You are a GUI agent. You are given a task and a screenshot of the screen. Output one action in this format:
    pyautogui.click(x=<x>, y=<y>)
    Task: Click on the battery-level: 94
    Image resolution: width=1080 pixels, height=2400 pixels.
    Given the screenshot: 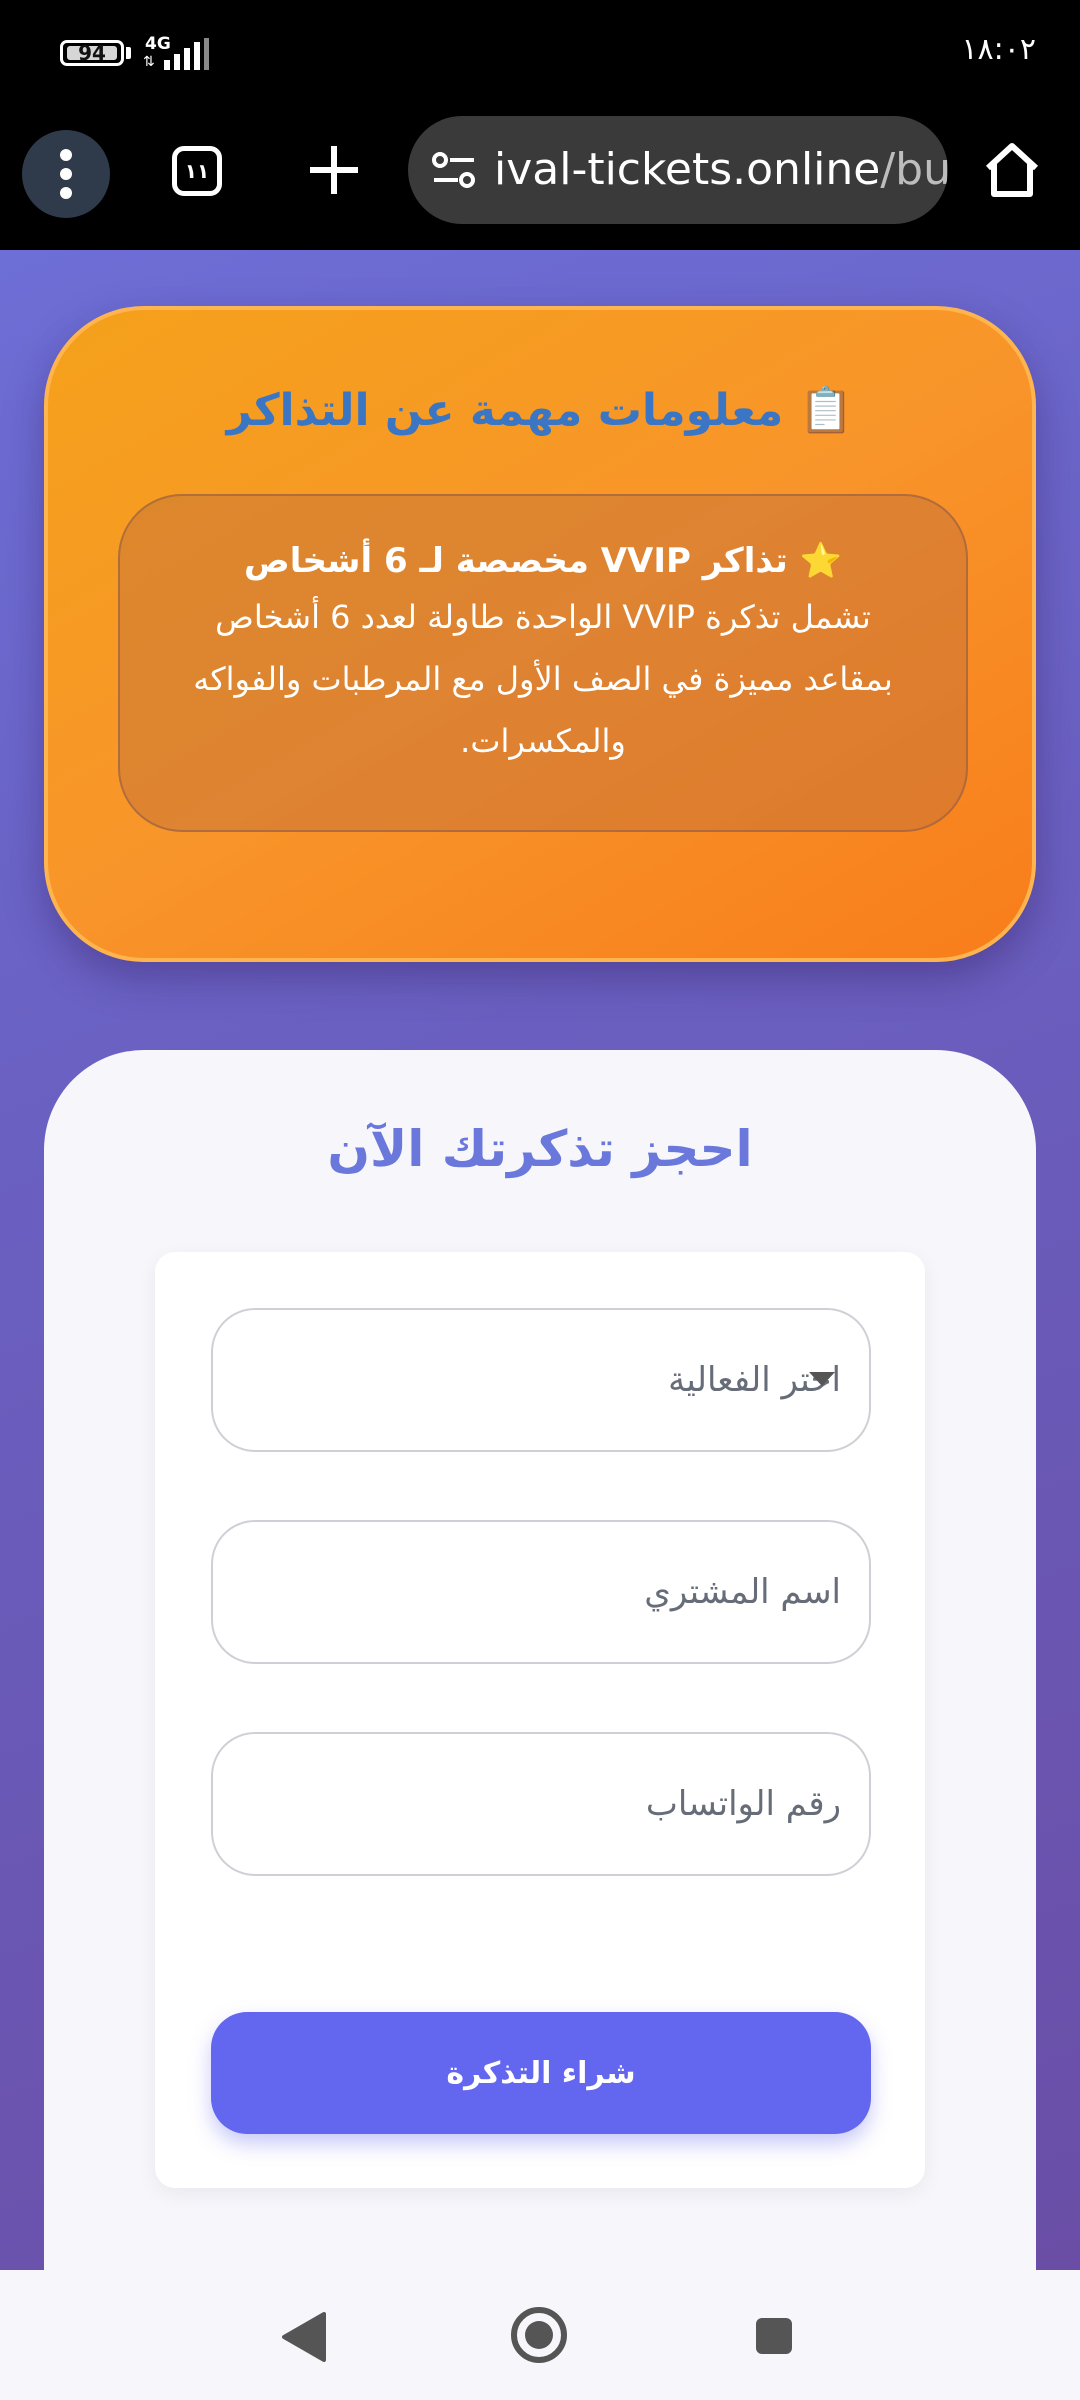 What is the action you would take?
    pyautogui.click(x=92, y=53)
    